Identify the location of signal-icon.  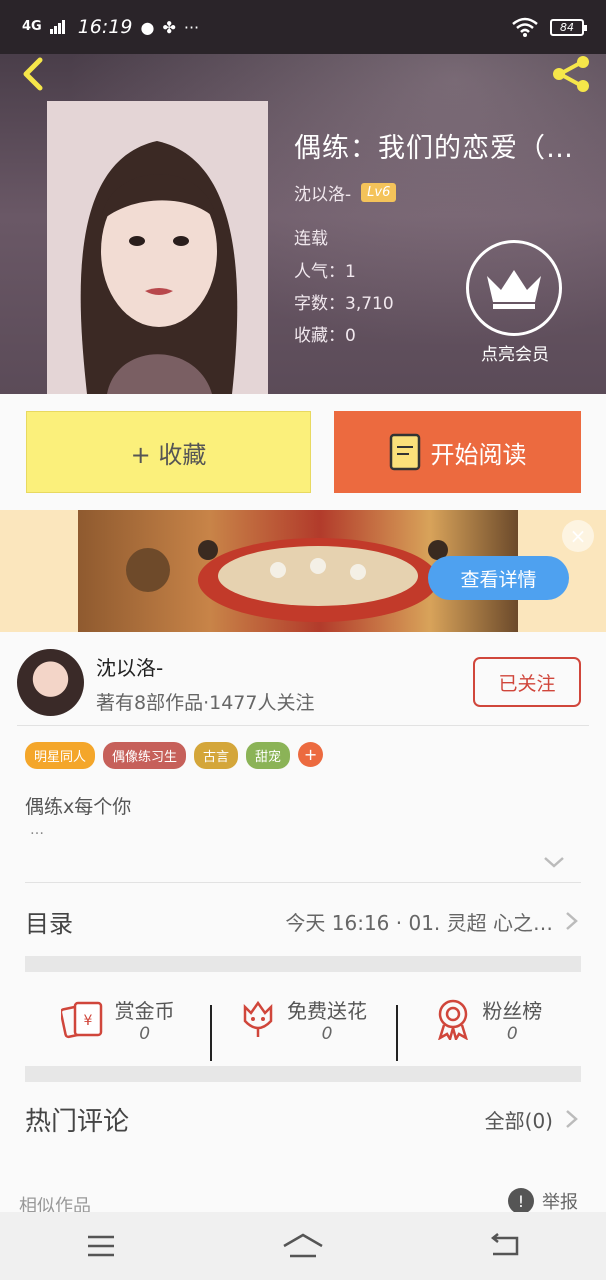
(57, 27).